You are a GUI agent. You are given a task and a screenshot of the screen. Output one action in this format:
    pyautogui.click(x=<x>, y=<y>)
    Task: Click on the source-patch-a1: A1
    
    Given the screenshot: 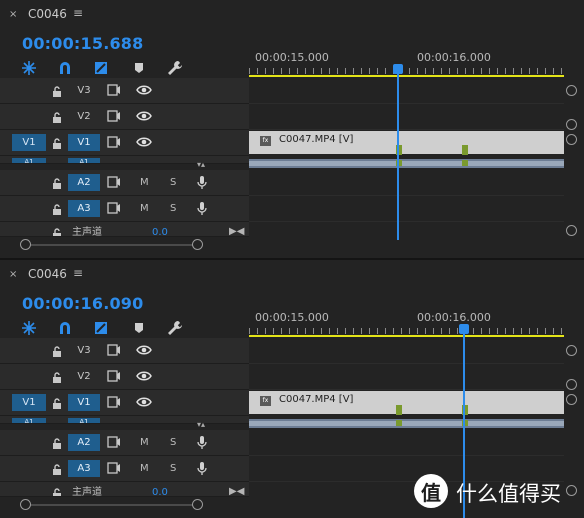 What is the action you would take?
    pyautogui.click(x=29, y=420)
    